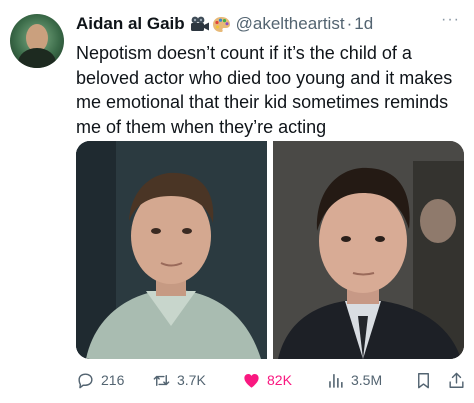  I want to click on reply-button: 216, so click(110, 380).